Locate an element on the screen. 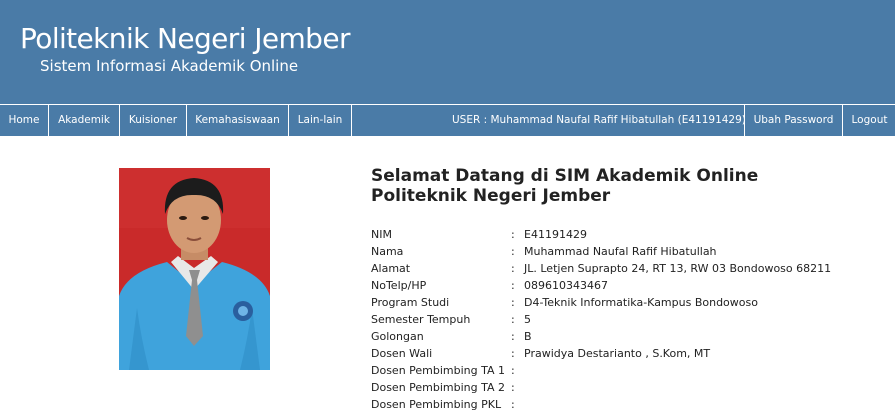  info-value: D4-Teknik Informatika-Kampus Bondowoso is located at coordinates (641, 302).